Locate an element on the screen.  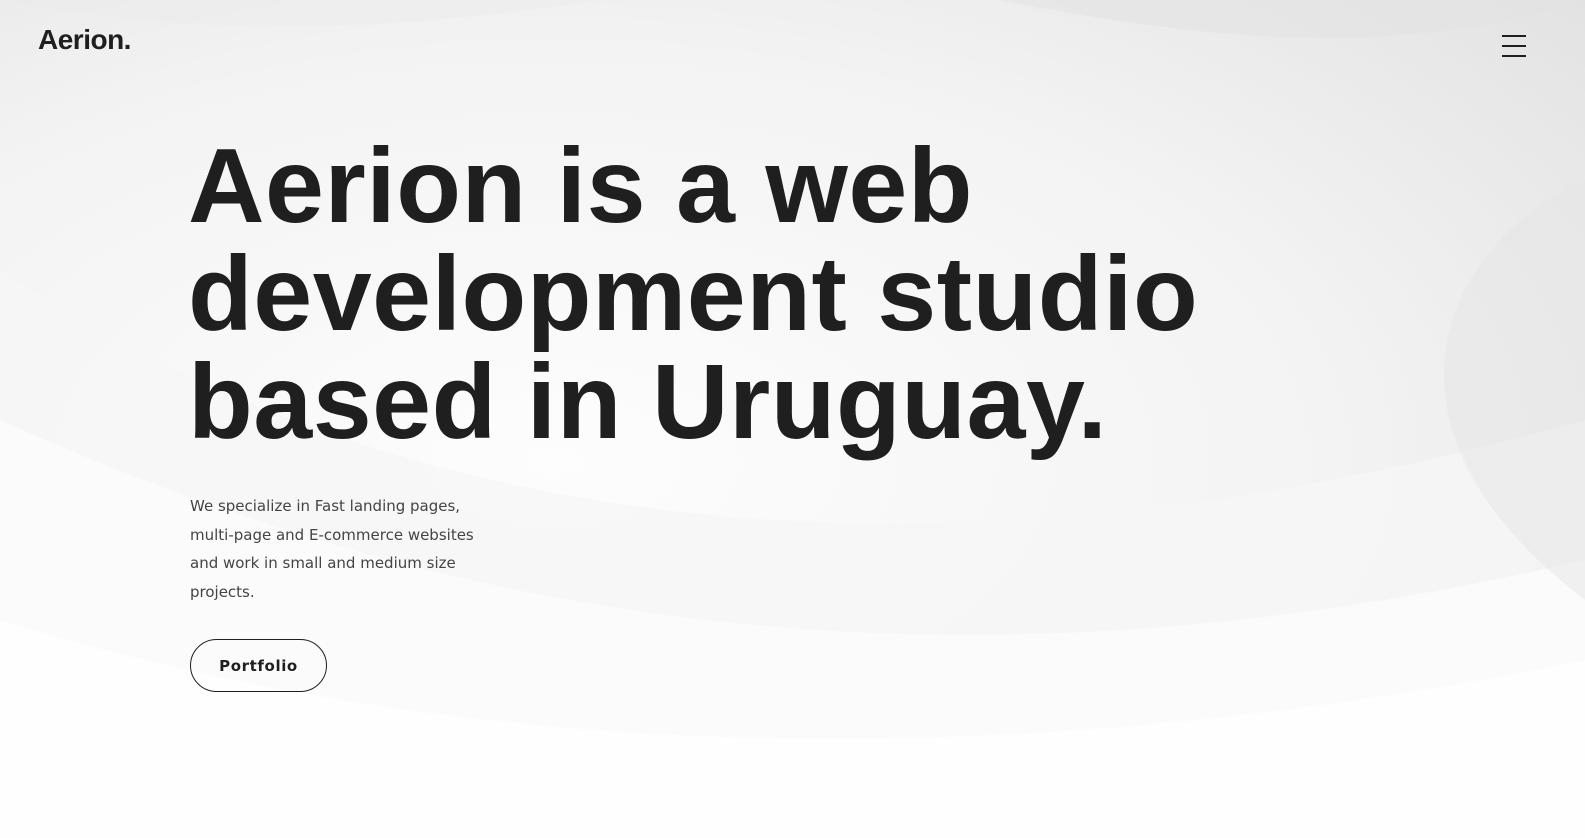
hero-description-line-4: projects. is located at coordinates (222, 591).